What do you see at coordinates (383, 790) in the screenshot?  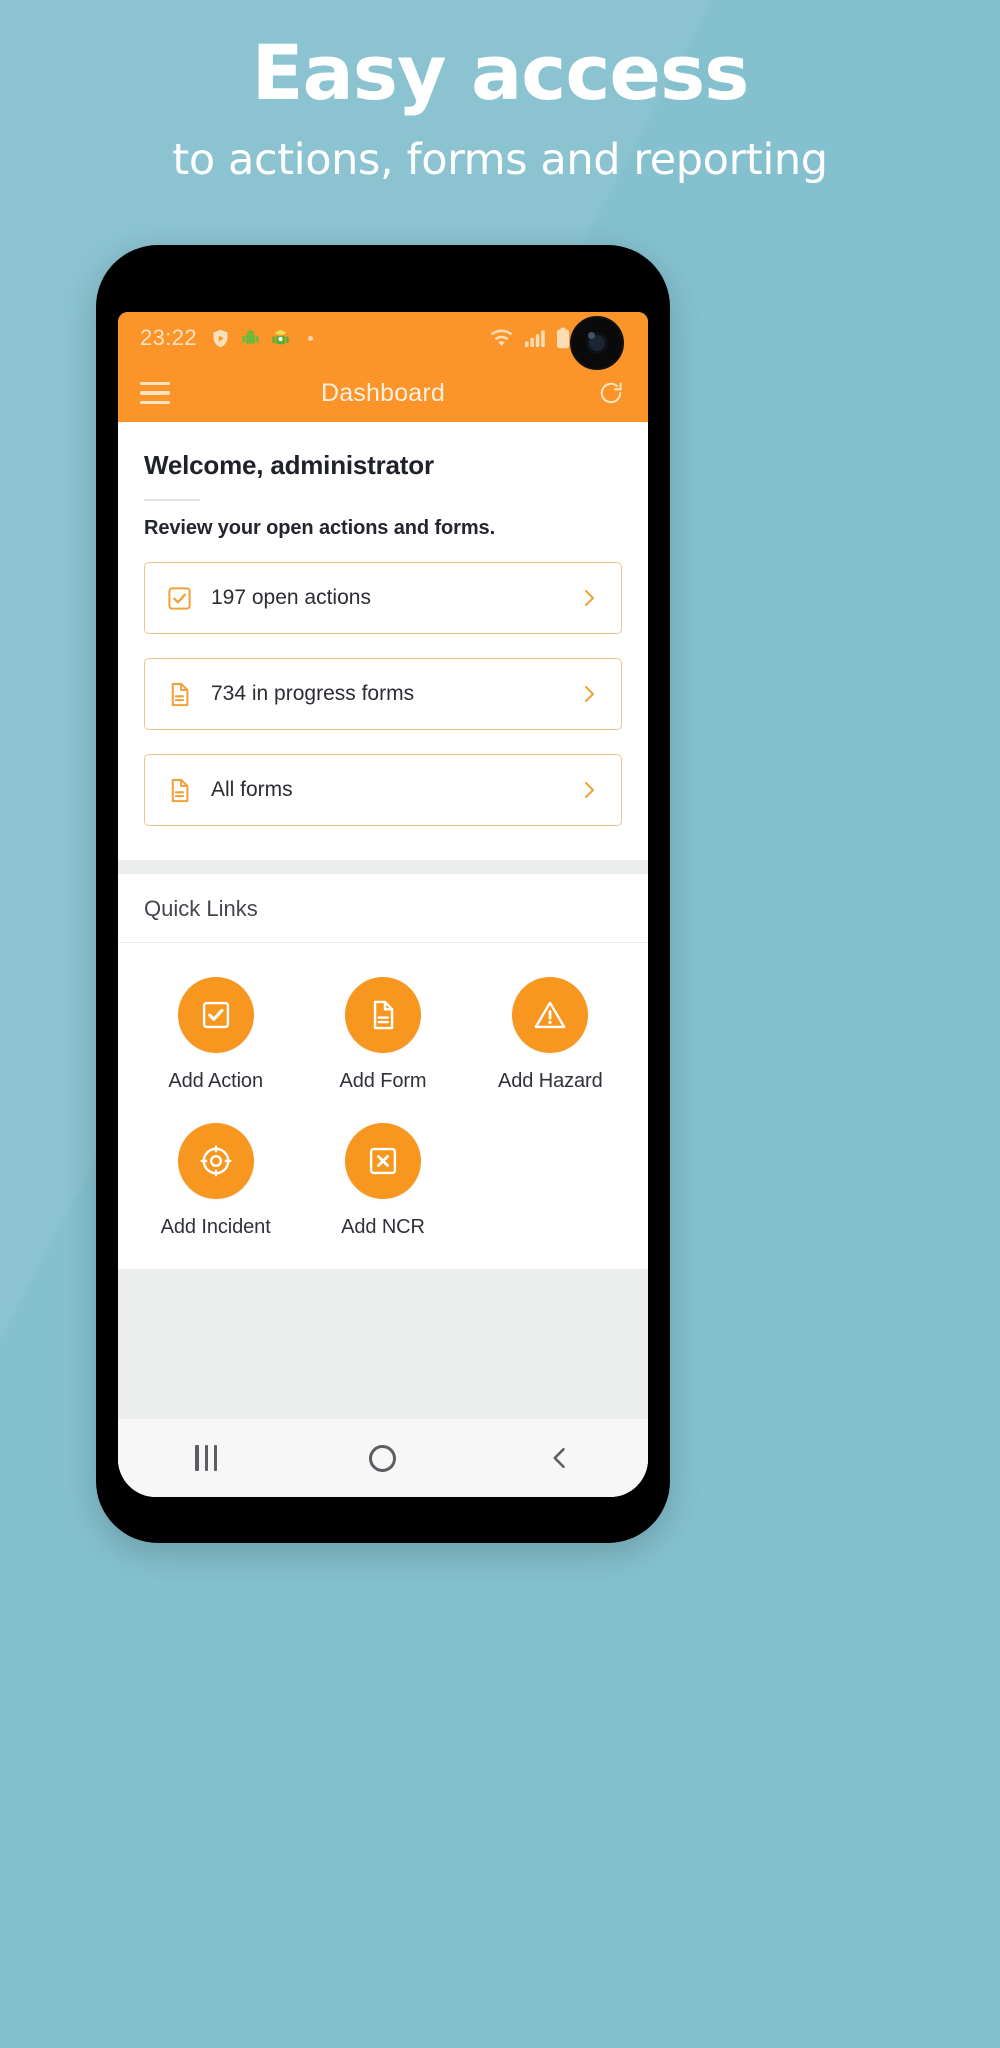 I see `action-row-all-forms: All forms` at bounding box center [383, 790].